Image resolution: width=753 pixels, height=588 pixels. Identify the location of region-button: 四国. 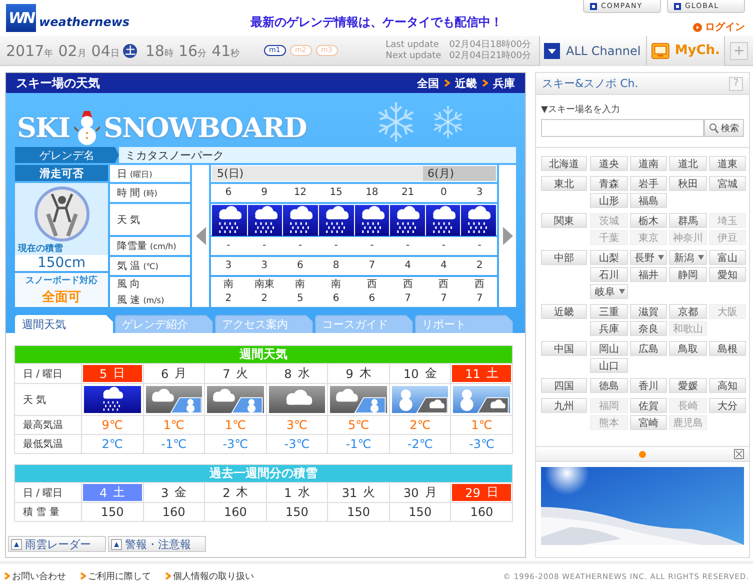
(564, 385).